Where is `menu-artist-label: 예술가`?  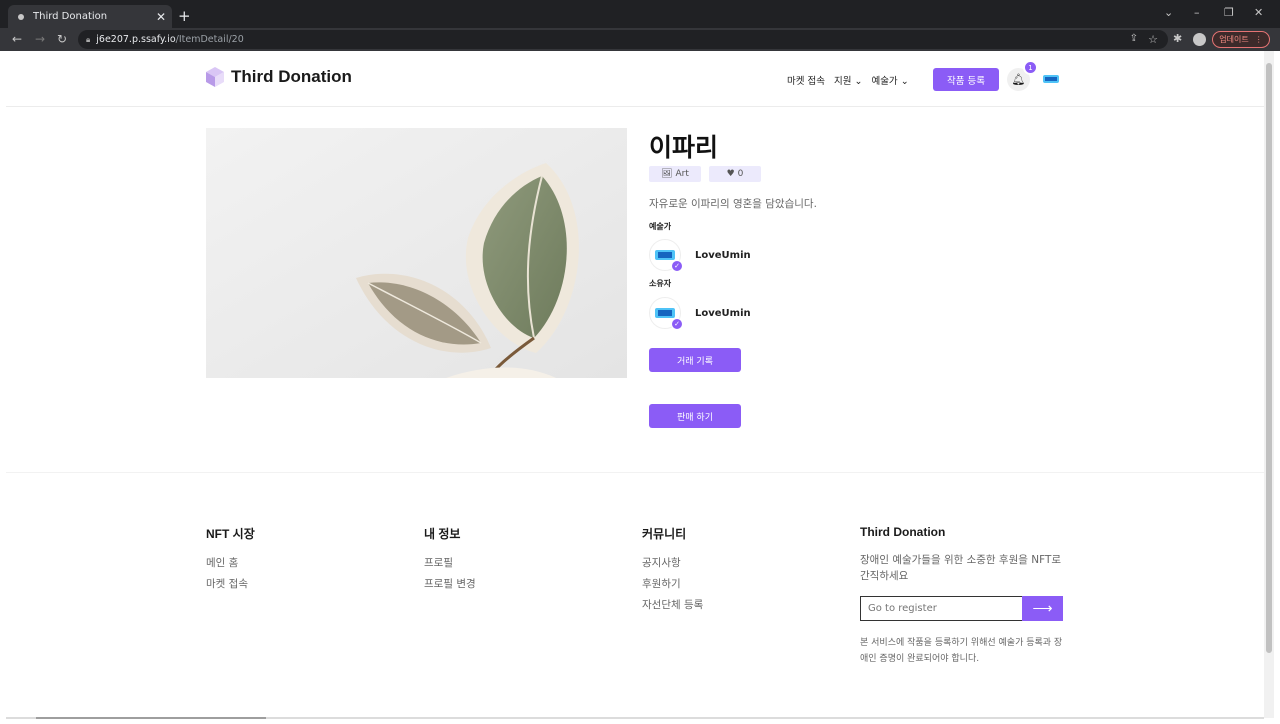 menu-artist-label: 예술가 is located at coordinates (884, 81).